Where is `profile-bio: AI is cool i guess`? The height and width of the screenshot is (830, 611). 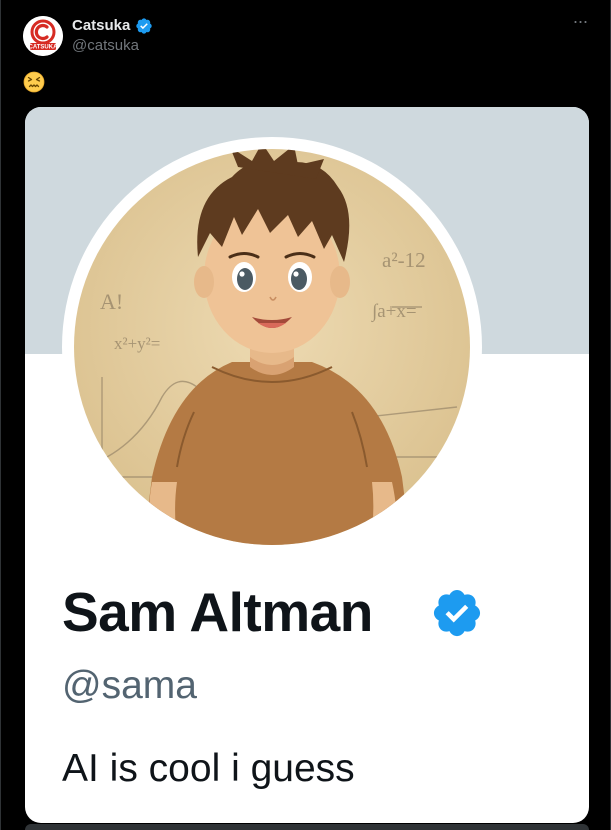
profile-bio: AI is cool i guess is located at coordinates (208, 768).